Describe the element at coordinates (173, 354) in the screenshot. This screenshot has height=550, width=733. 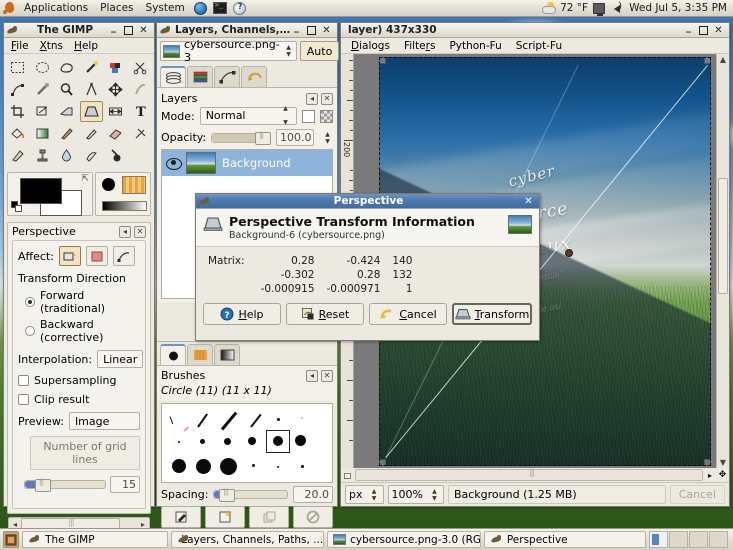
I see `brushes-tab-icon` at that location.